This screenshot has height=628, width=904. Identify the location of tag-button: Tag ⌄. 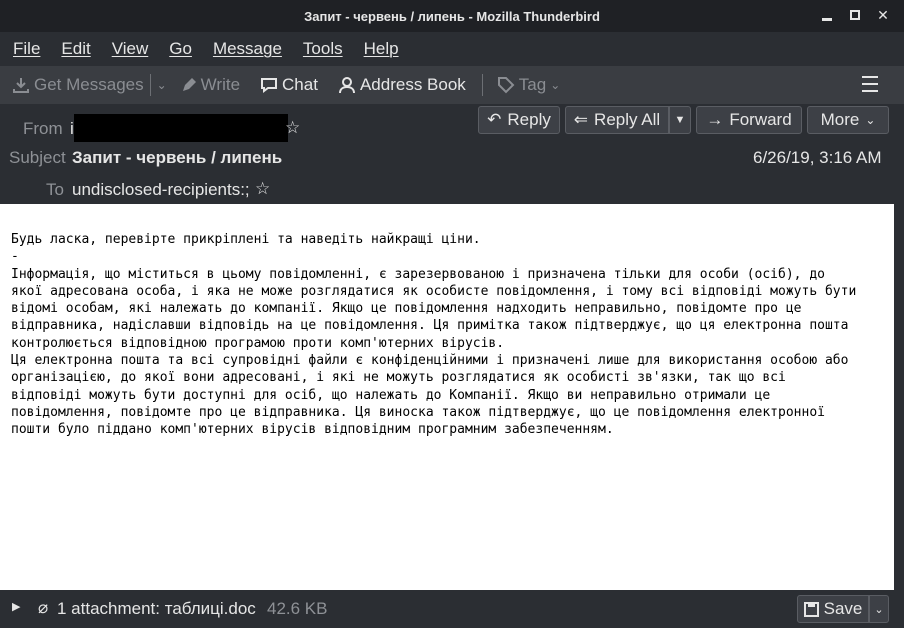
(528, 85).